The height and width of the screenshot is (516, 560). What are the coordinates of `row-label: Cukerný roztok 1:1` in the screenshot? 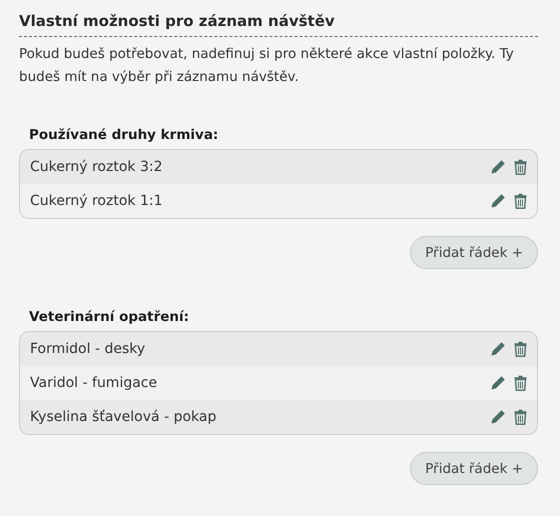 It's located at (97, 201).